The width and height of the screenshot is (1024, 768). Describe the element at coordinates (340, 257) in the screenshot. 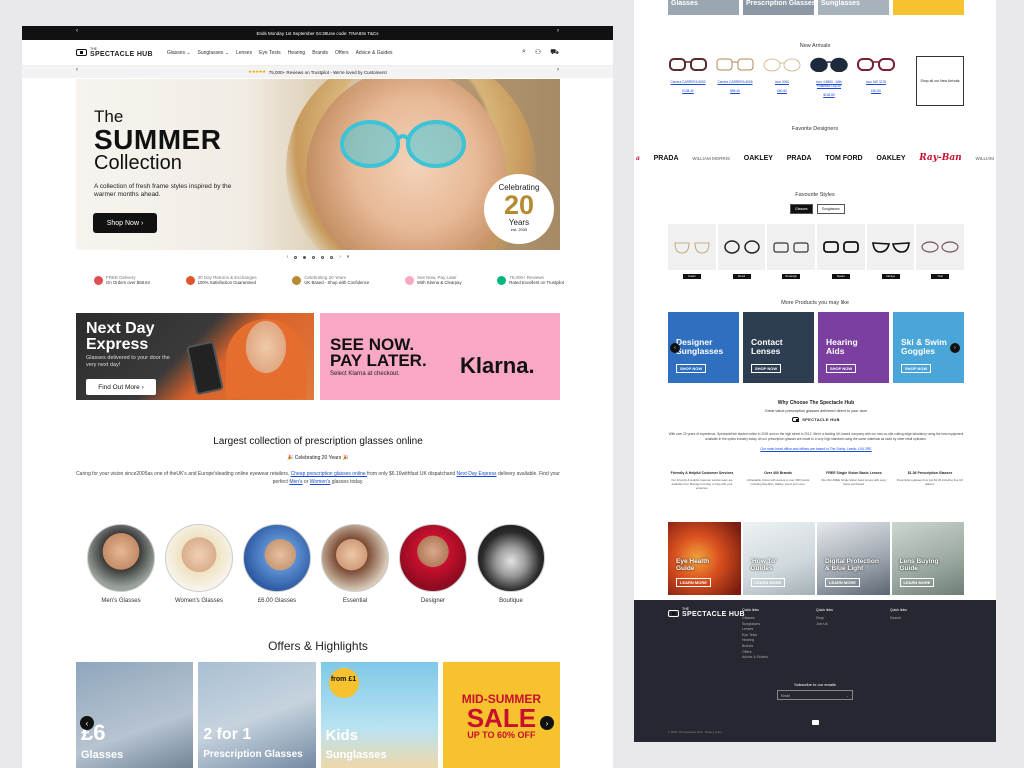

I see `carousel-next-icon: ›` at that location.